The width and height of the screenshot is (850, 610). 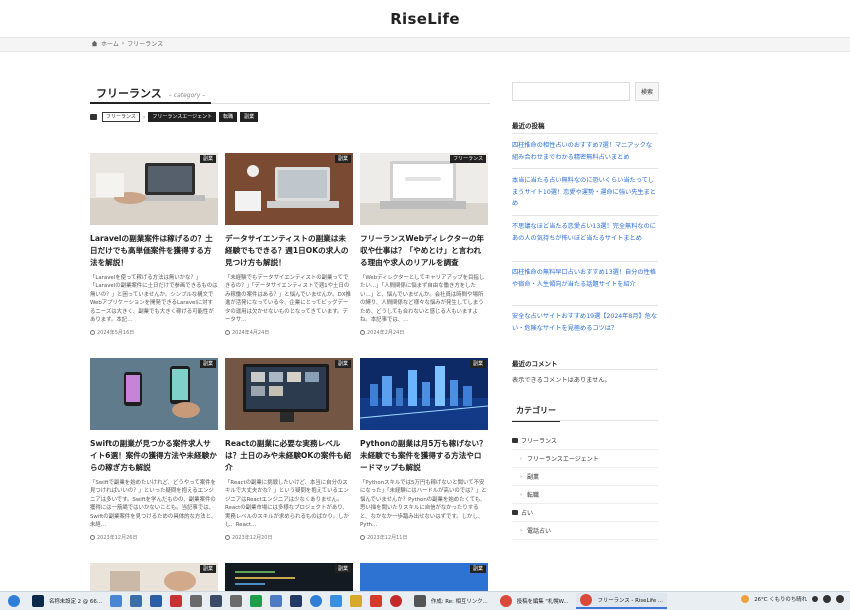 I want to click on category-badge: フリーランス, so click(x=468, y=159).